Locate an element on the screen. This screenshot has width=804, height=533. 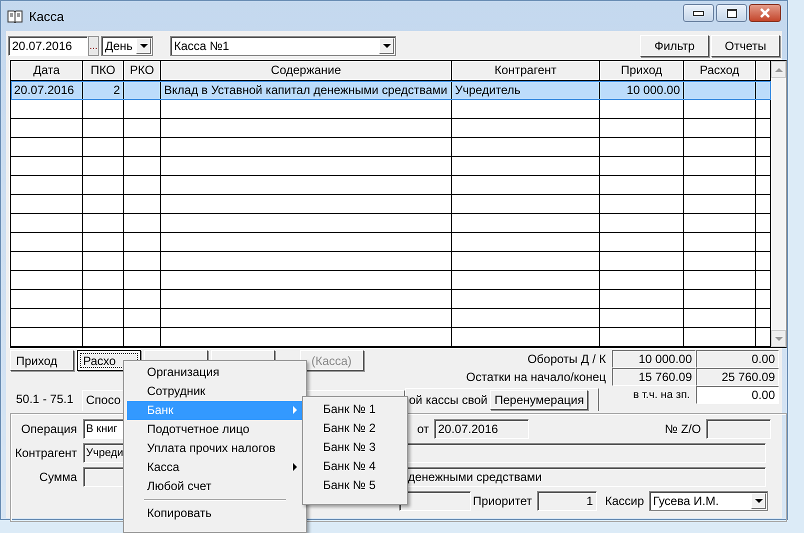
tab-label: ой кассы свой is located at coordinates (448, 400).